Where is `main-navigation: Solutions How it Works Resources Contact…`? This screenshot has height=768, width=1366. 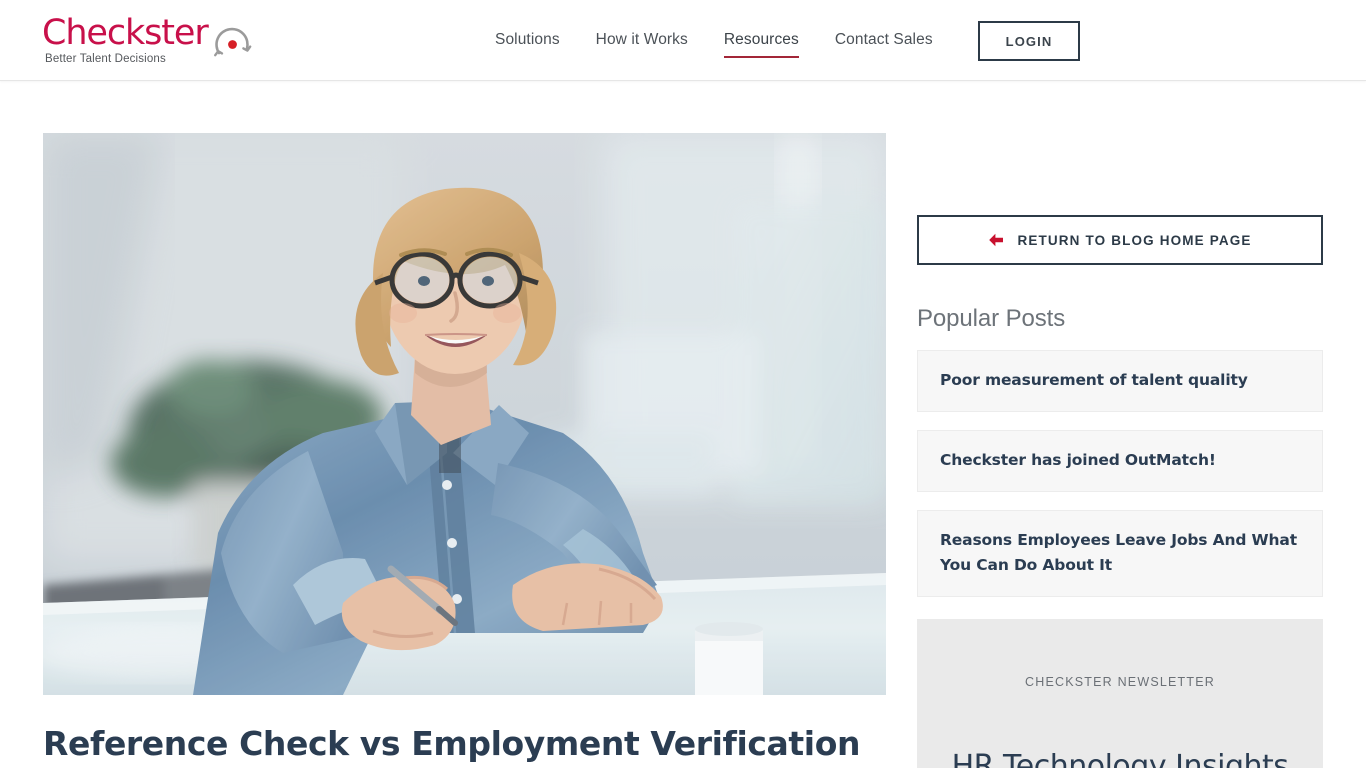
main-navigation: Solutions How it Works Resources Contact… is located at coordinates (732, 40).